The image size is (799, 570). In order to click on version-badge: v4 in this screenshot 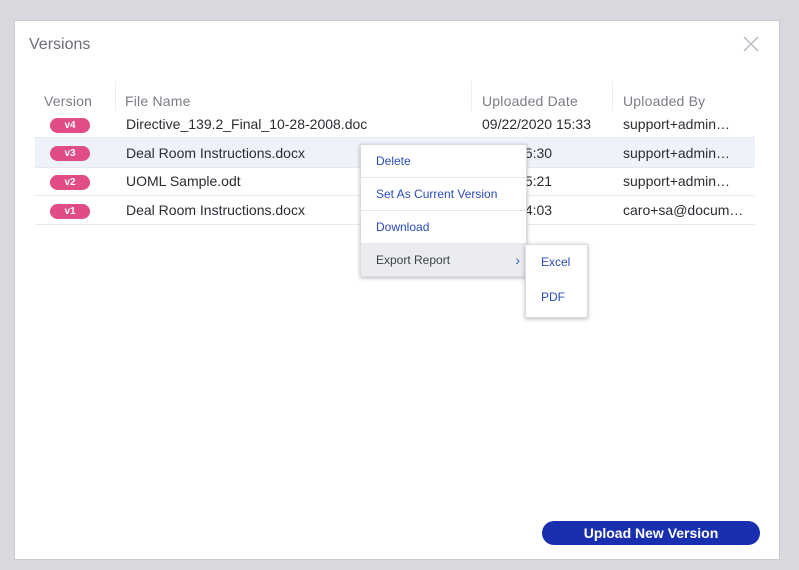, I will do `click(70, 125)`.